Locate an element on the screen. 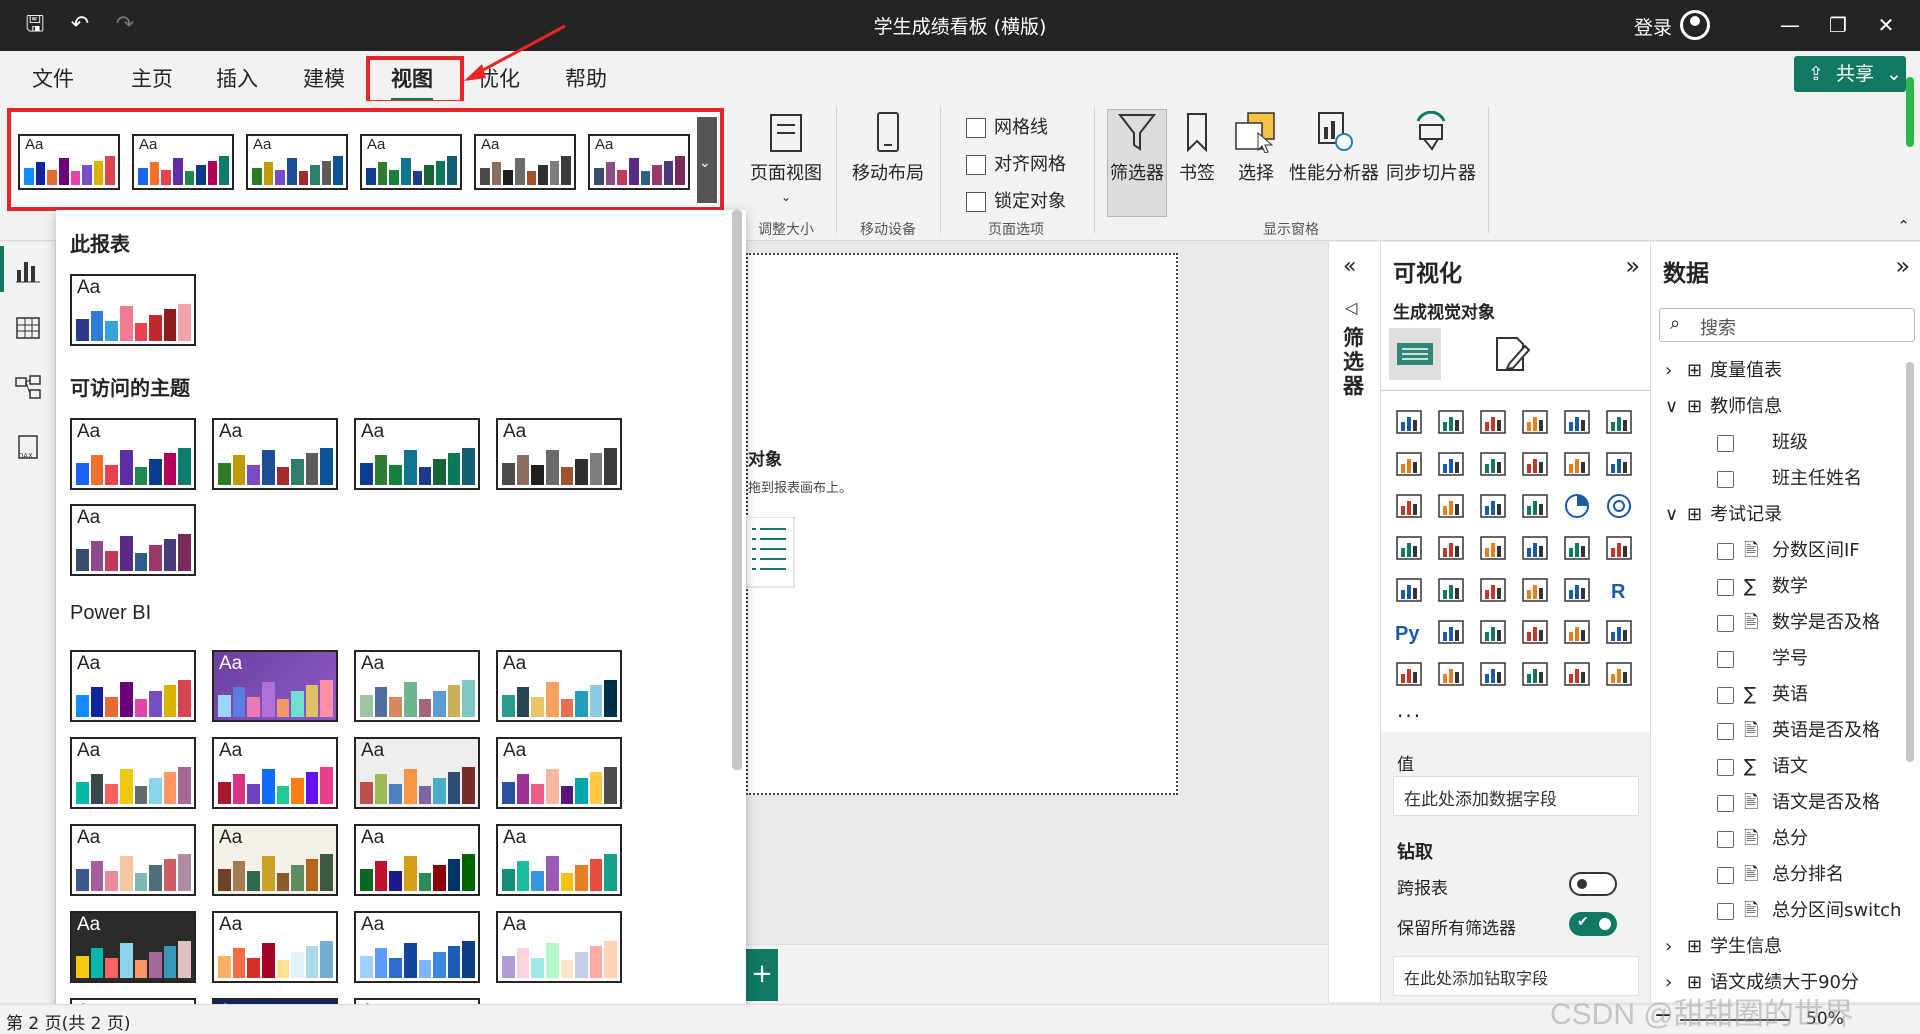  share-button: ⇪ 共享 ⌄ is located at coordinates (1850, 74).